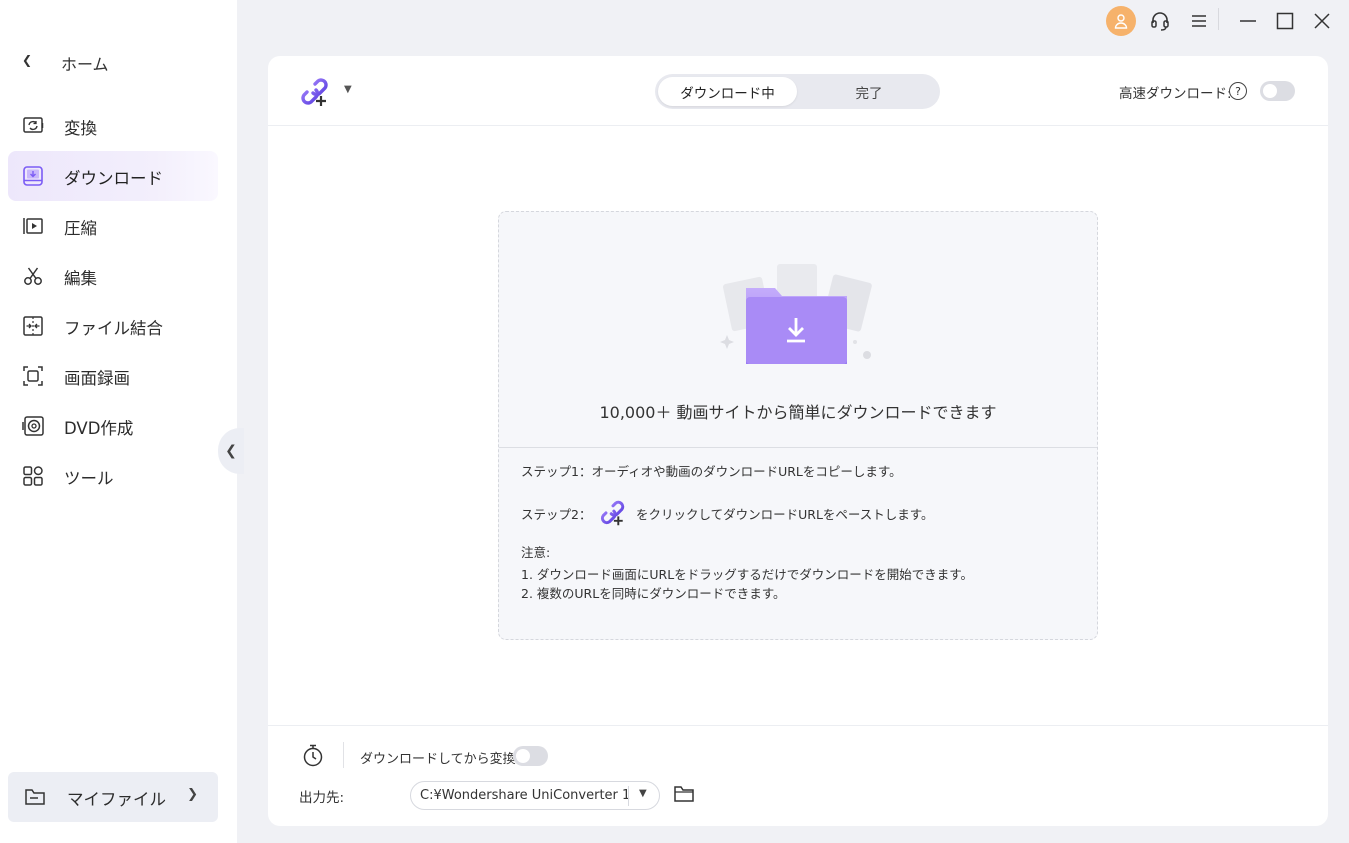 This screenshot has width=1349, height=843. What do you see at coordinates (33, 126) in the screenshot?
I see `convert-icon` at bounding box center [33, 126].